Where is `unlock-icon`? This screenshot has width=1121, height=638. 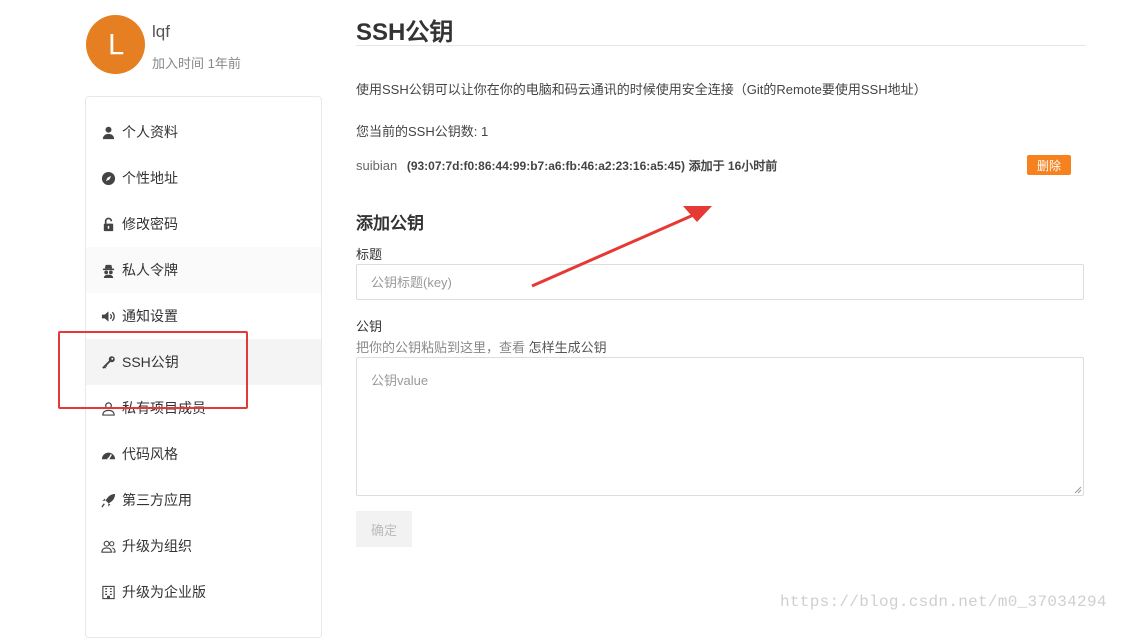
unlock-icon is located at coordinates (108, 224).